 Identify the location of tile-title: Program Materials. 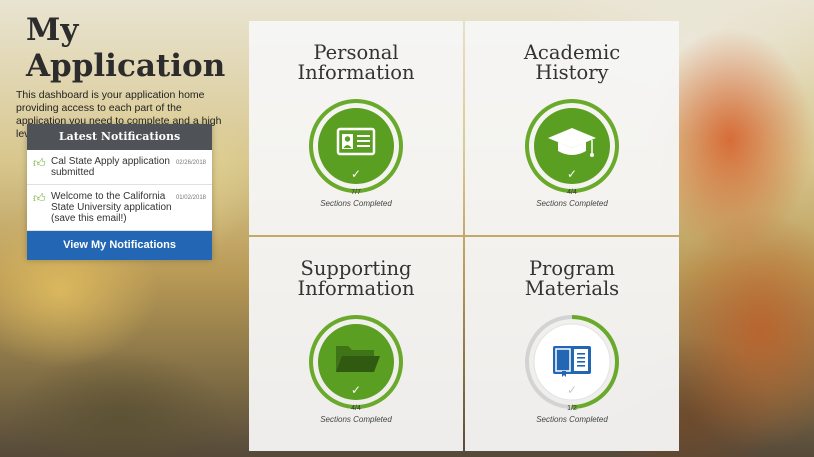
(572, 280).